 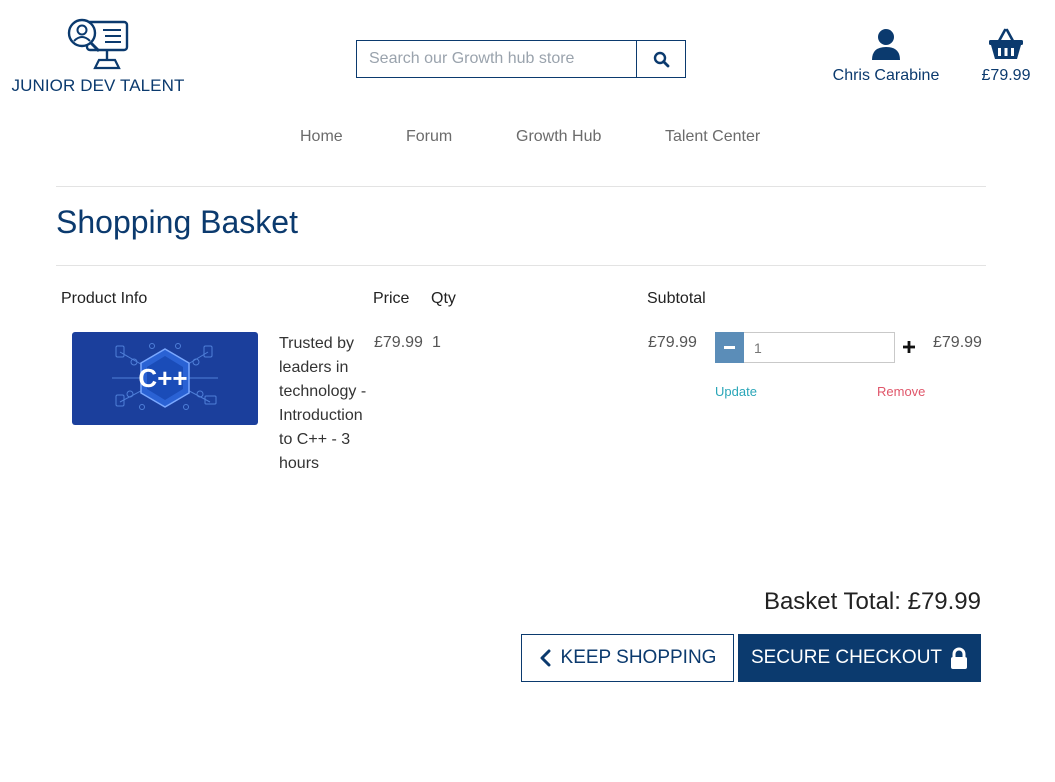 I want to click on header-basket-total: £79.99, so click(x=1006, y=75).